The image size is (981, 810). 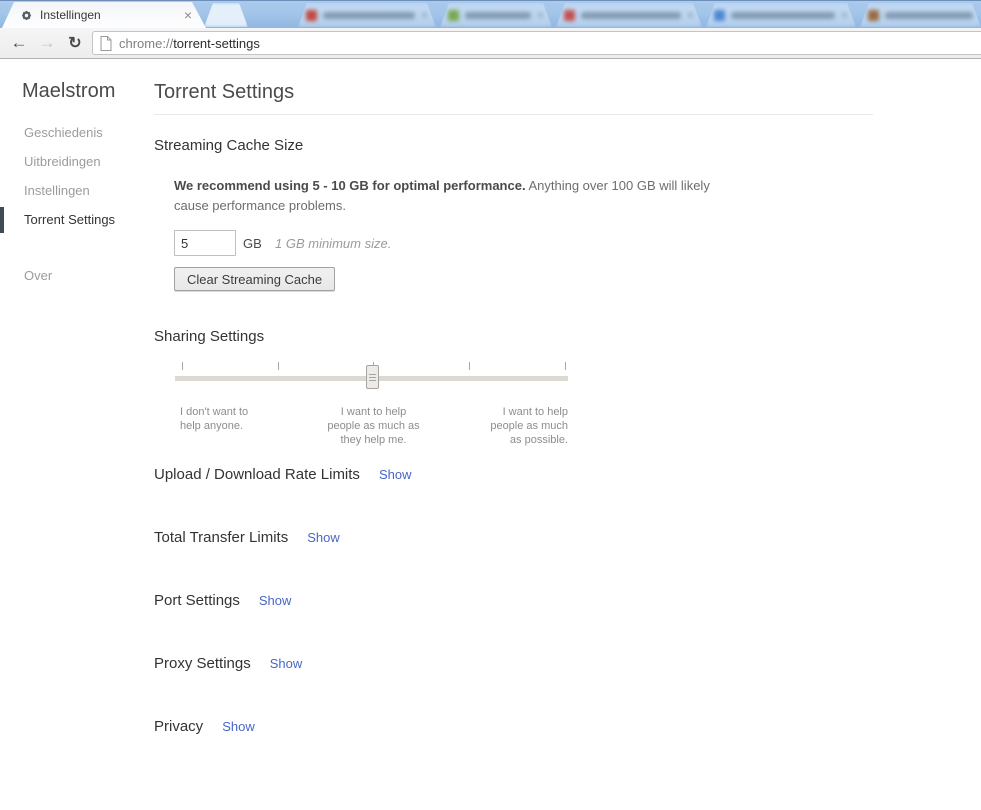 I want to click on tab-strip: Instellingen × × × × ×, so click(x=490, y=14).